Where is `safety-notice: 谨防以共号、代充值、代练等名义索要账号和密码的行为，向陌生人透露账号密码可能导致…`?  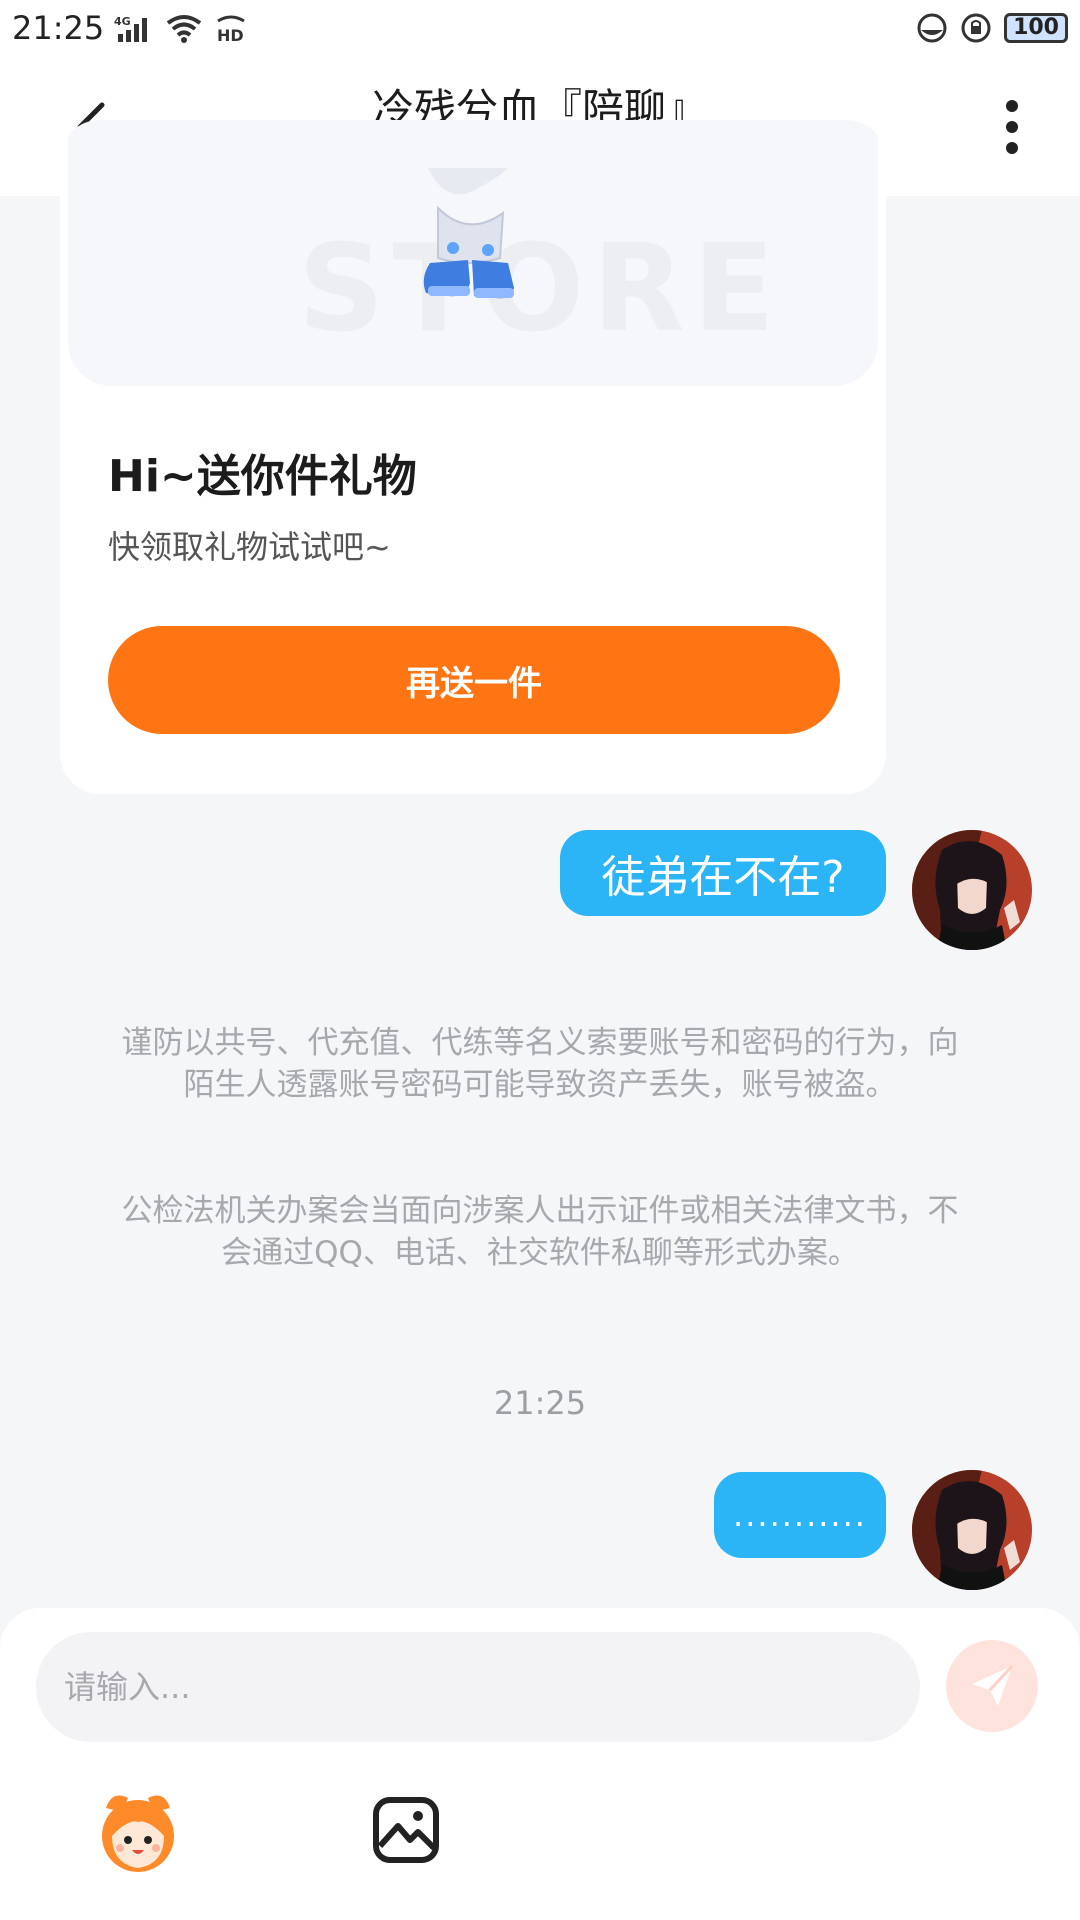
safety-notice: 谨防以共号、代充值、代练等名义索要账号和密码的行为，向陌生人透露账号密码可能导致… is located at coordinates (540, 1064).